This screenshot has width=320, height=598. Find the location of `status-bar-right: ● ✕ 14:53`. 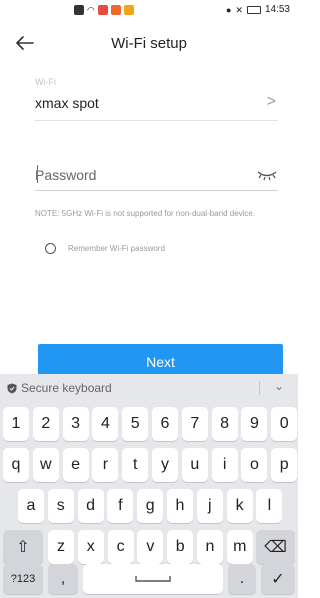

status-bar-right: ● ✕ 14:53 is located at coordinates (258, 9).